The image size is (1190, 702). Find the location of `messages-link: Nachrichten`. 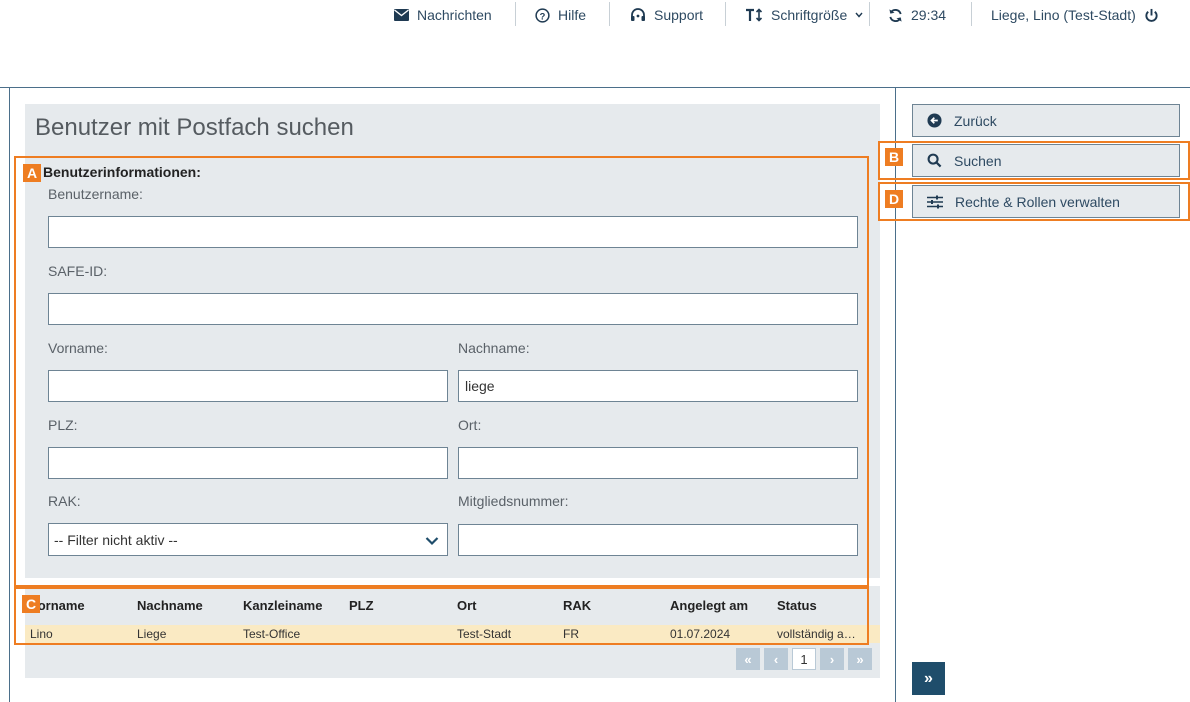

messages-link: Nachrichten is located at coordinates (443, 15).